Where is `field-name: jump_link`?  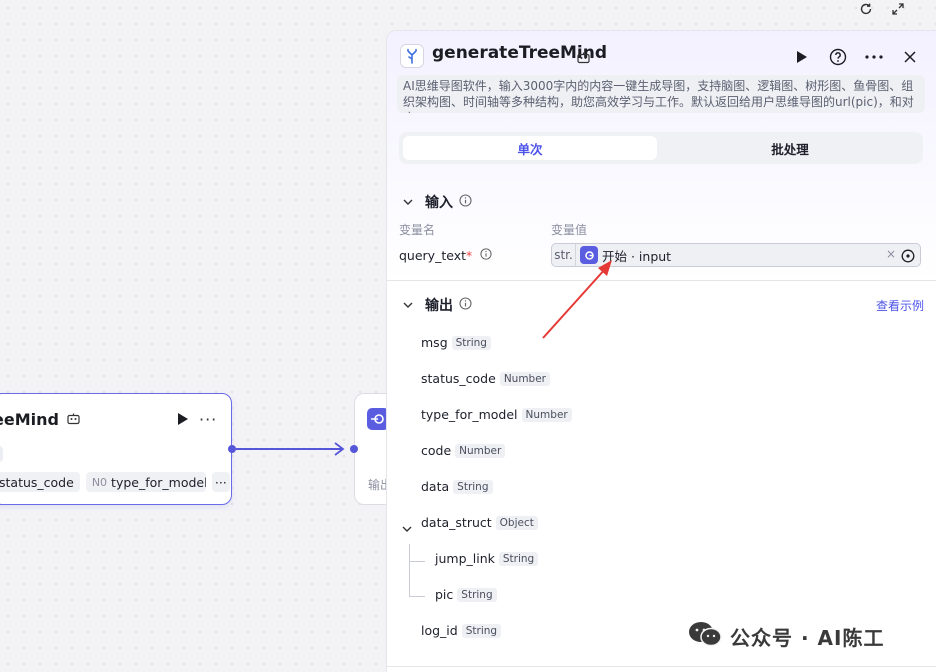 field-name: jump_link is located at coordinates (465, 558).